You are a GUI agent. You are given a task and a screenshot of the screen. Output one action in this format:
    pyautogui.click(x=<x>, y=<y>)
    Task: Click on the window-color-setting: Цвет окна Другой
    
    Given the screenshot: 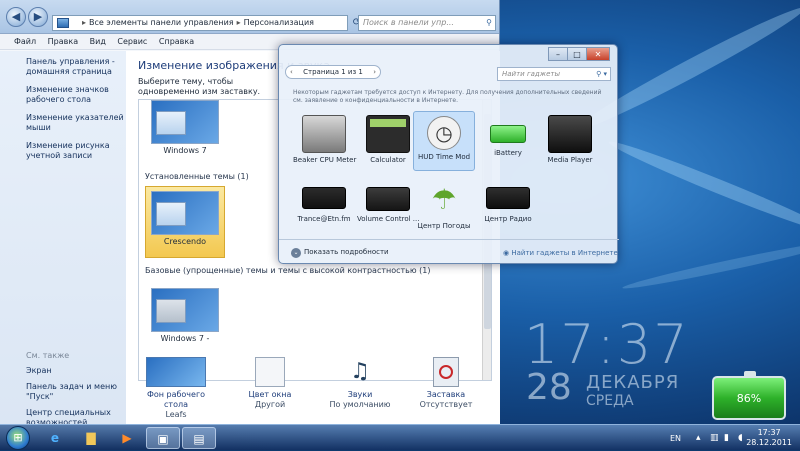 What is the action you would take?
    pyautogui.click(x=270, y=383)
    